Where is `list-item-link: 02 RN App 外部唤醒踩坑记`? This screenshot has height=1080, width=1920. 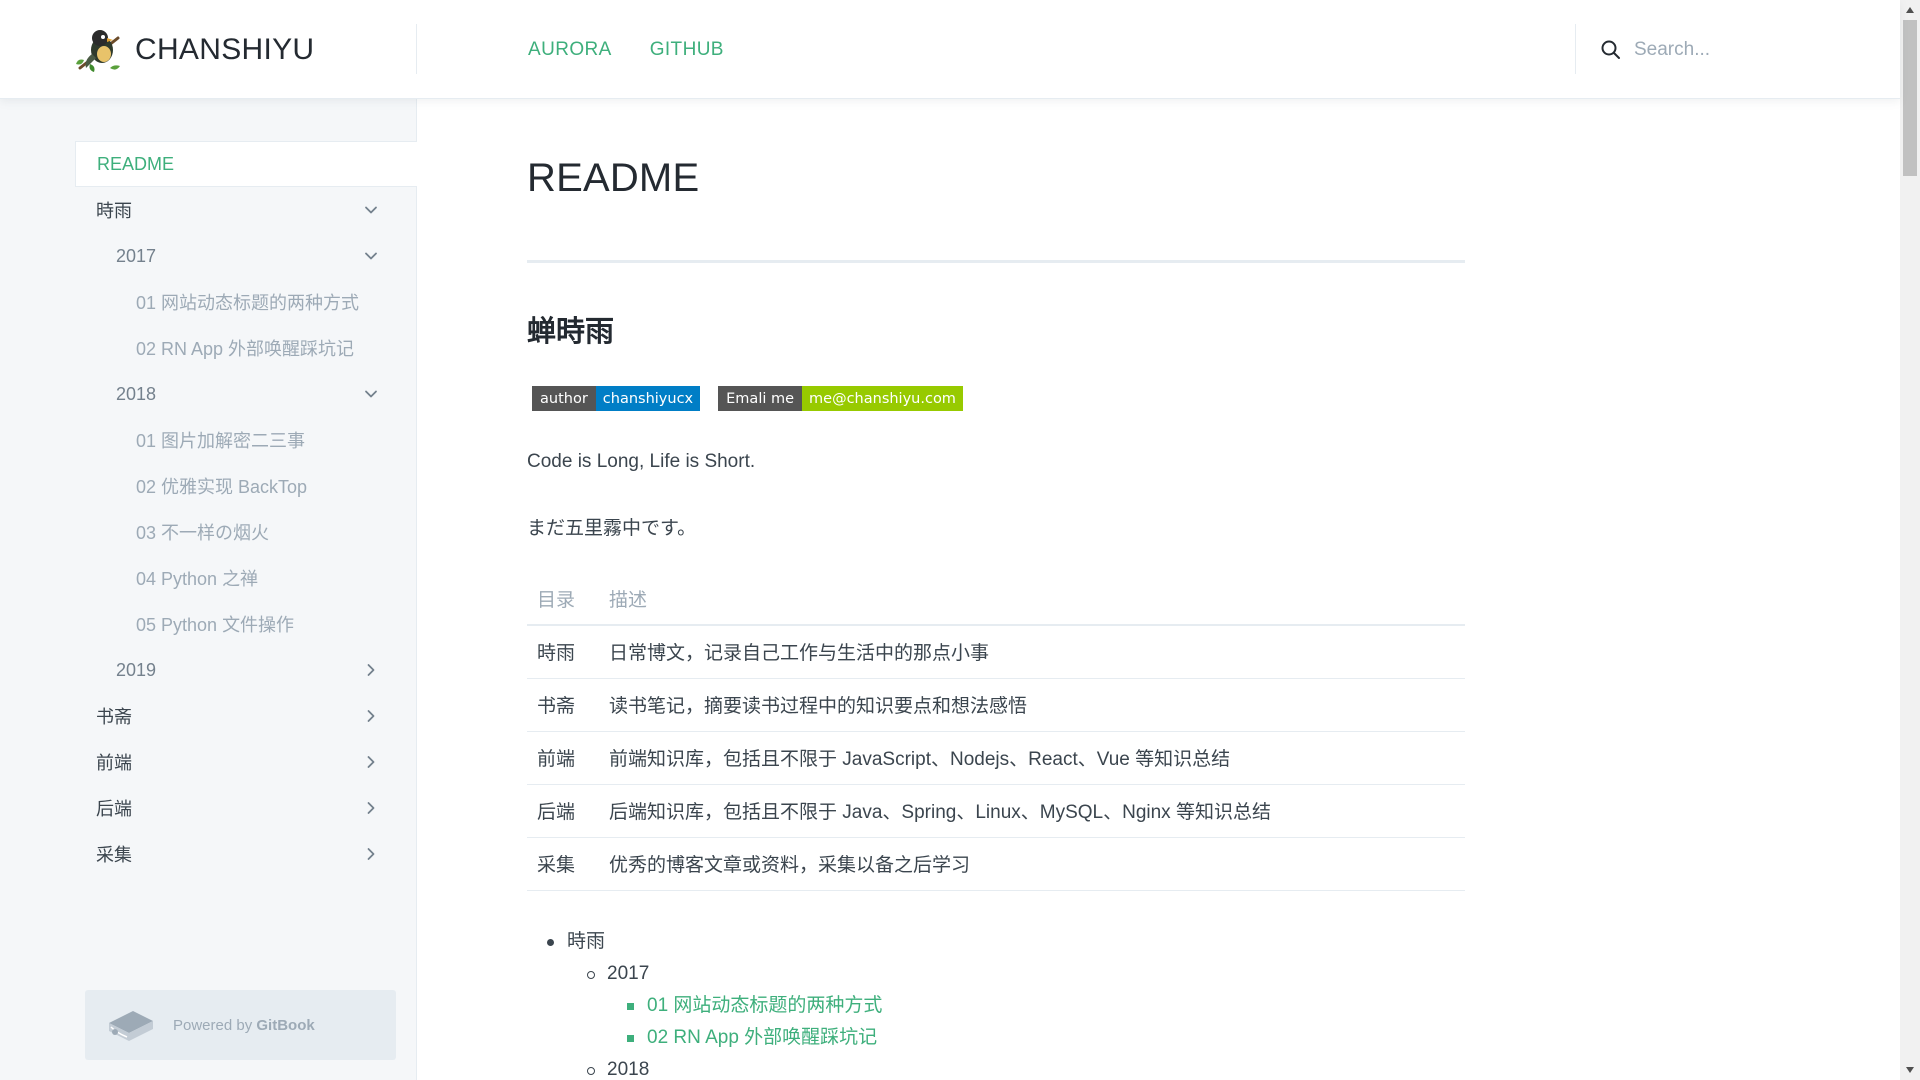 list-item-link: 02 RN App 外部唤醒踩坑记 is located at coordinates (762, 1038).